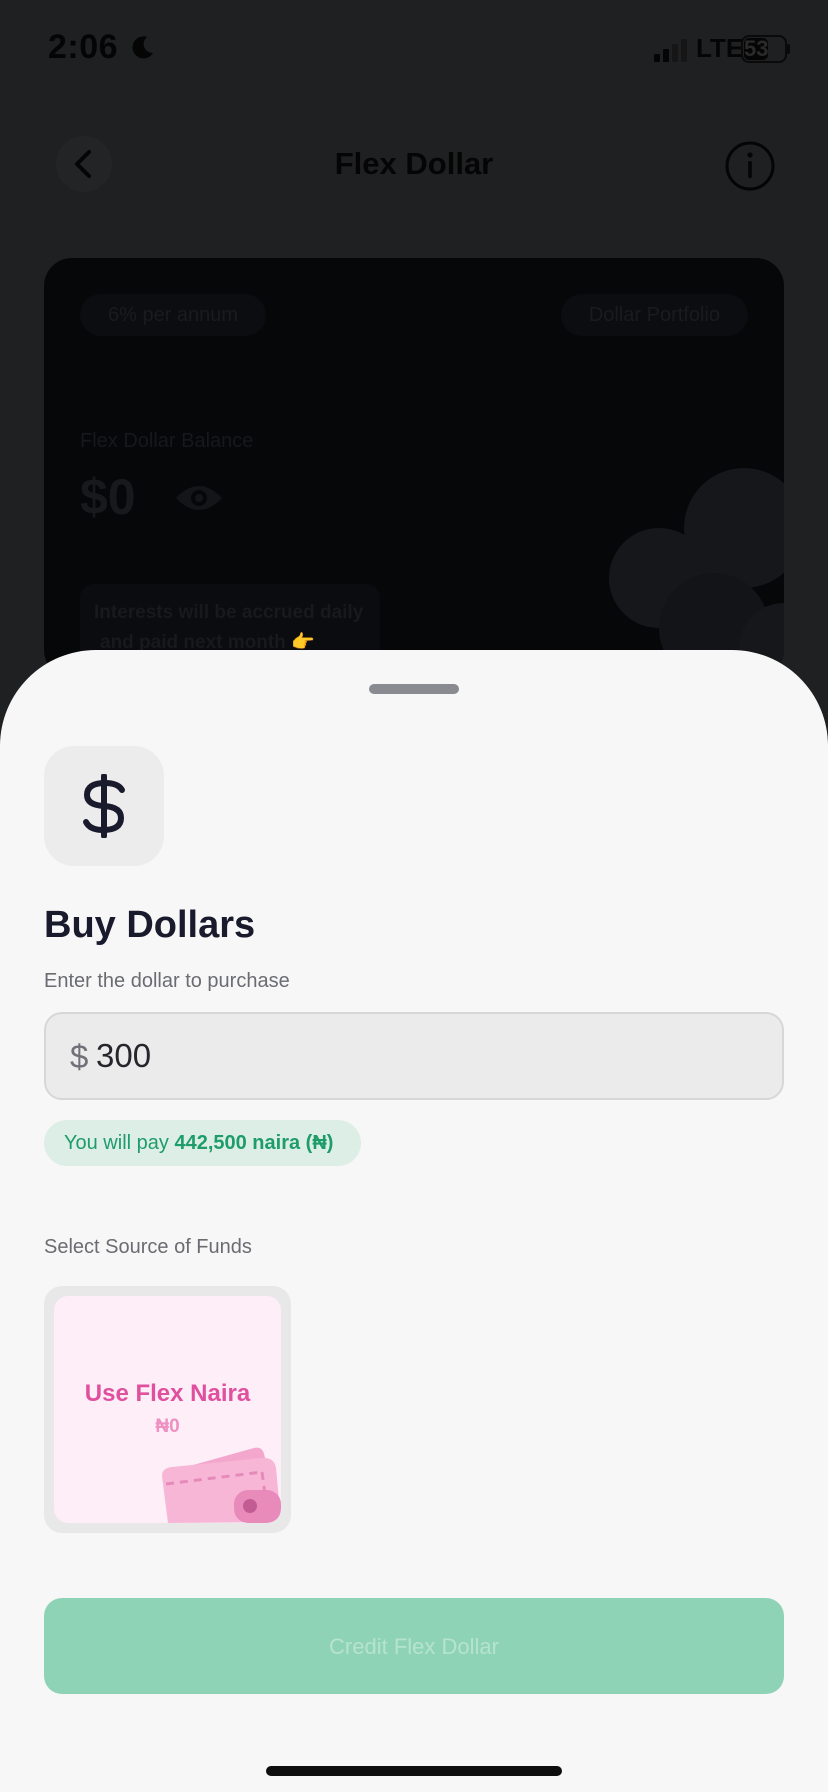  I want to click on status-bar: 2:06 LTE 53, so click(414, 50).